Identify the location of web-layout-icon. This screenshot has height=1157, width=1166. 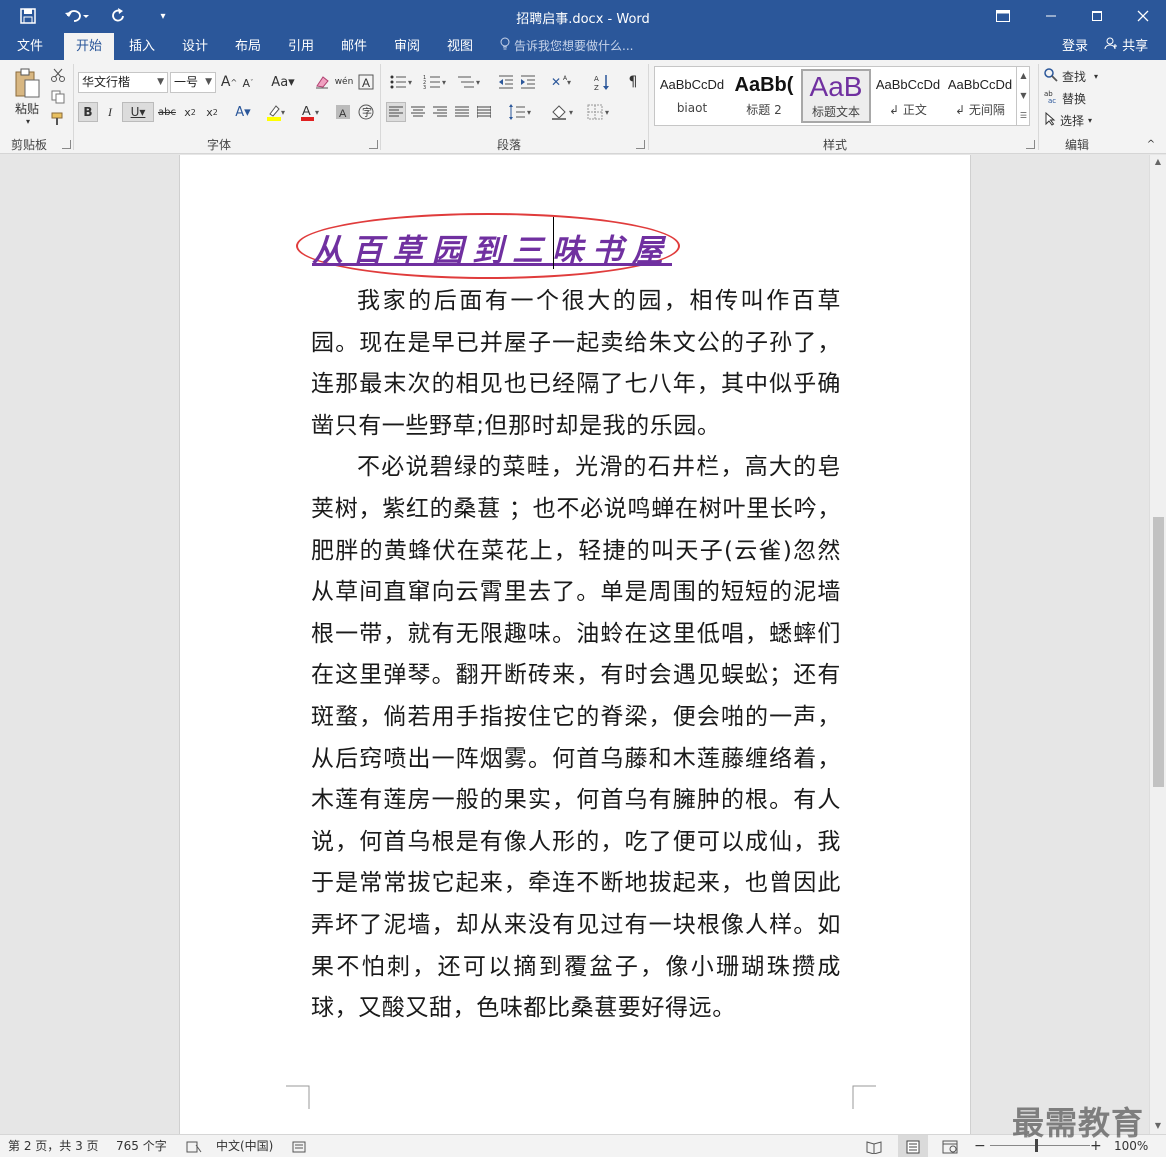
(950, 1146).